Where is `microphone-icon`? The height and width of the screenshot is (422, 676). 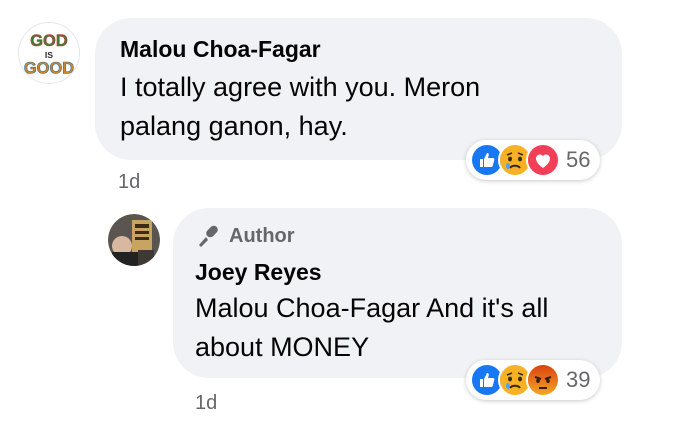 microphone-icon is located at coordinates (208, 236).